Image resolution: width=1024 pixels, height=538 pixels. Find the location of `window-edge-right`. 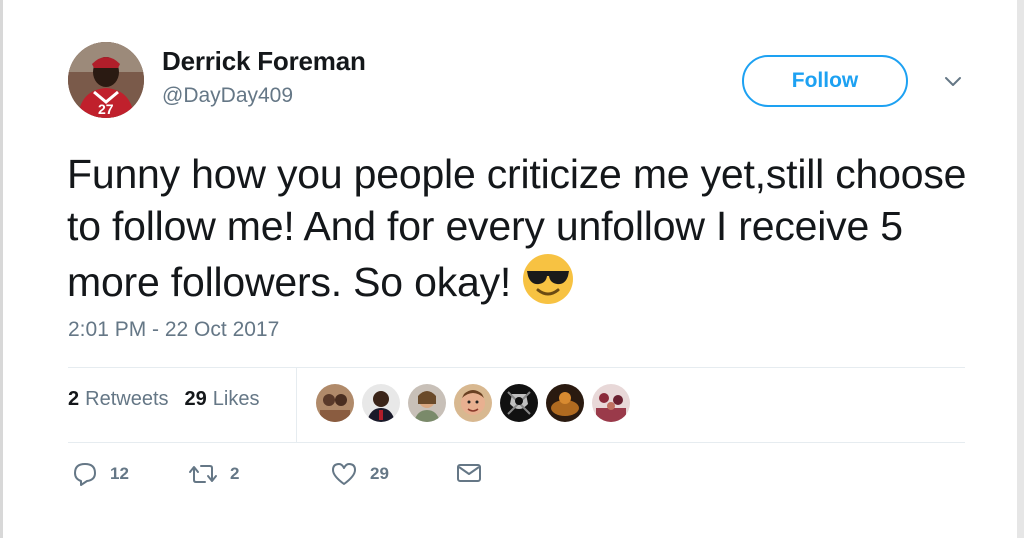

window-edge-right is located at coordinates (1020, 269).